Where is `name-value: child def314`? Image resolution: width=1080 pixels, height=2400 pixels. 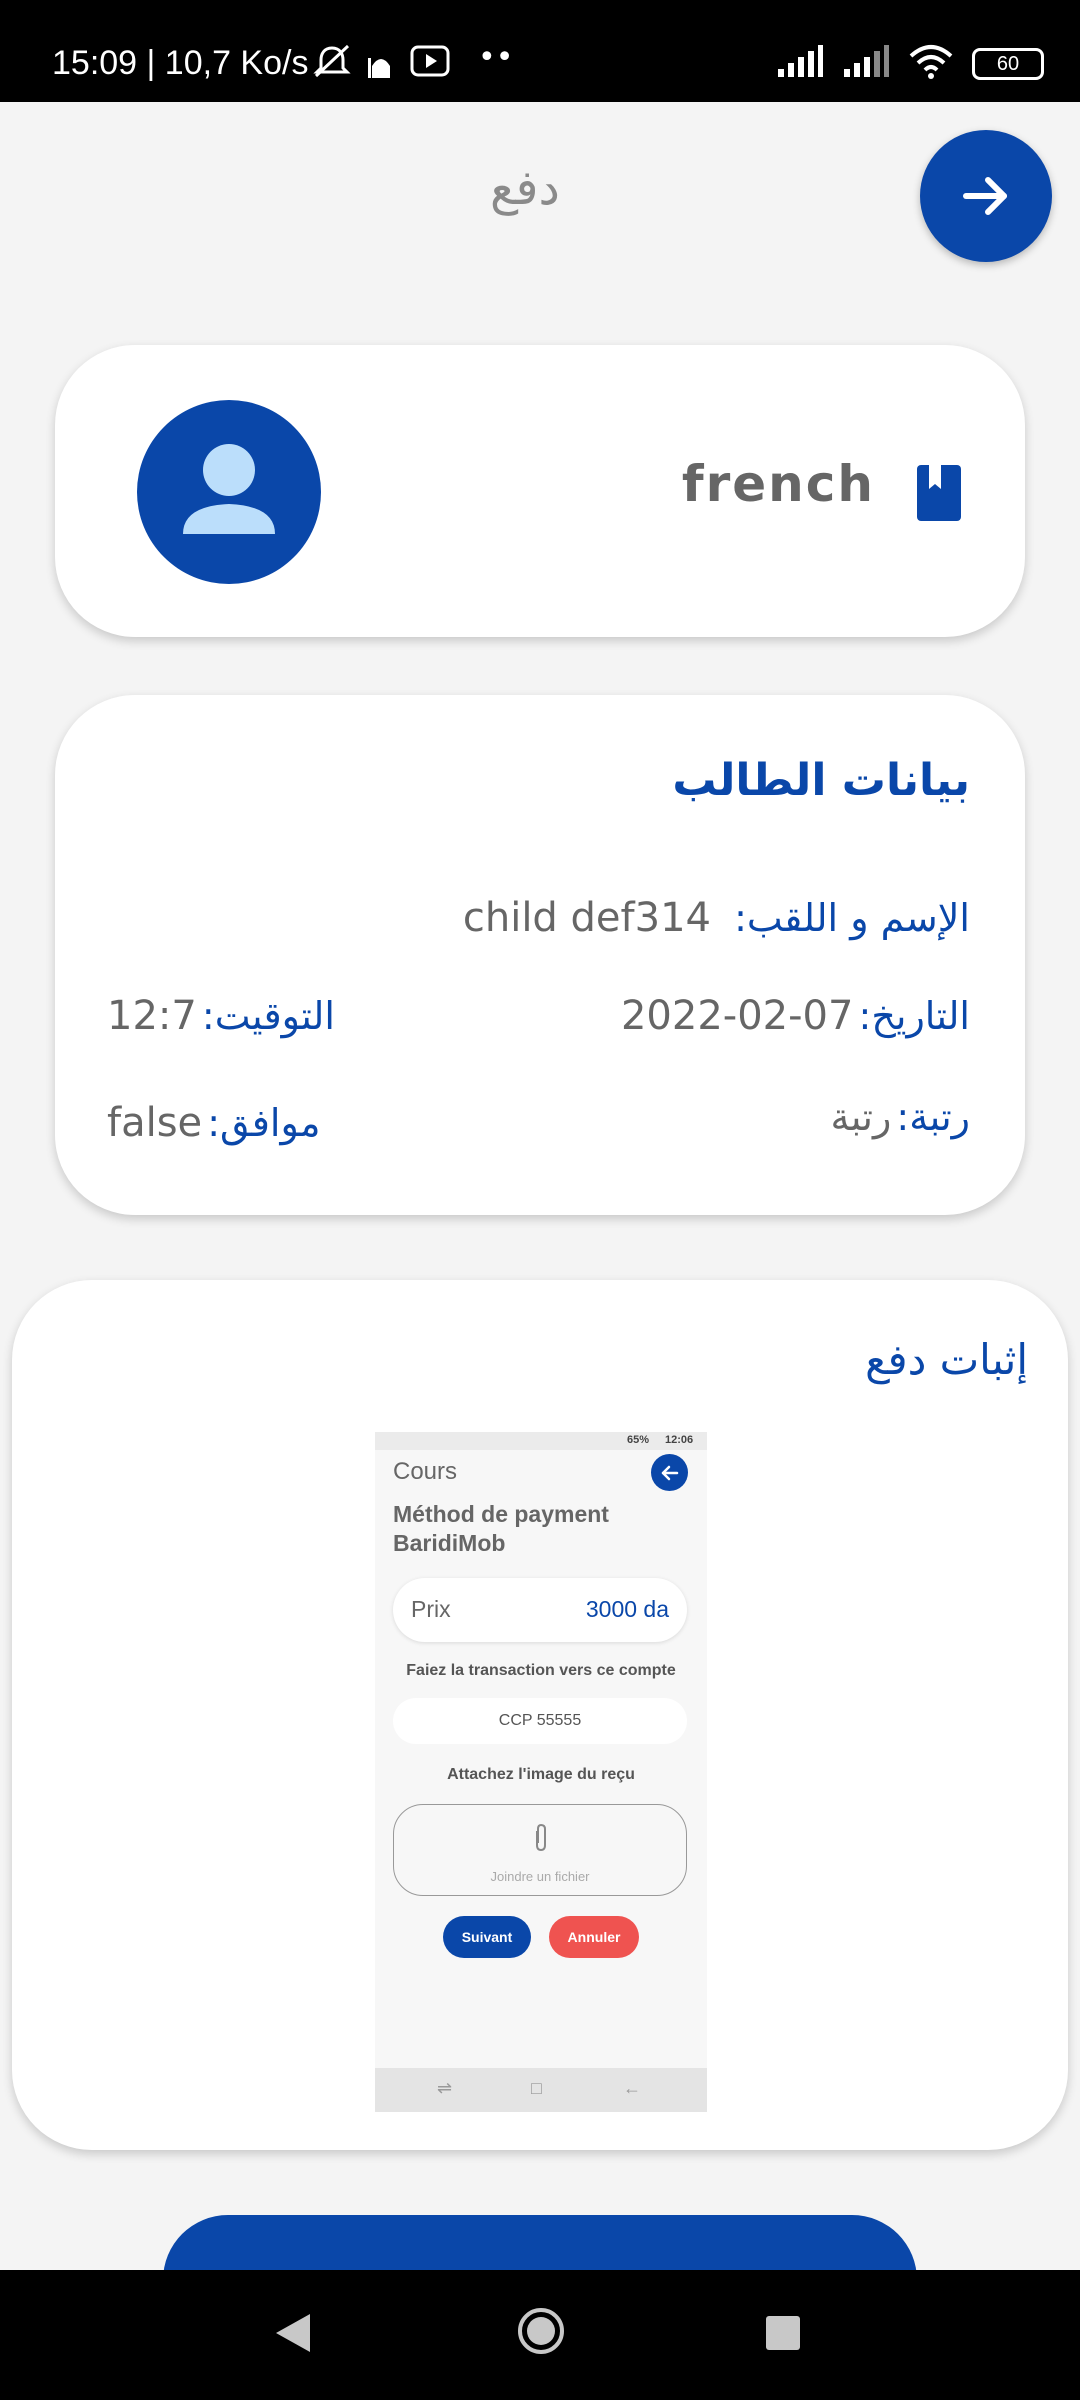 name-value: child def314 is located at coordinates (586, 918).